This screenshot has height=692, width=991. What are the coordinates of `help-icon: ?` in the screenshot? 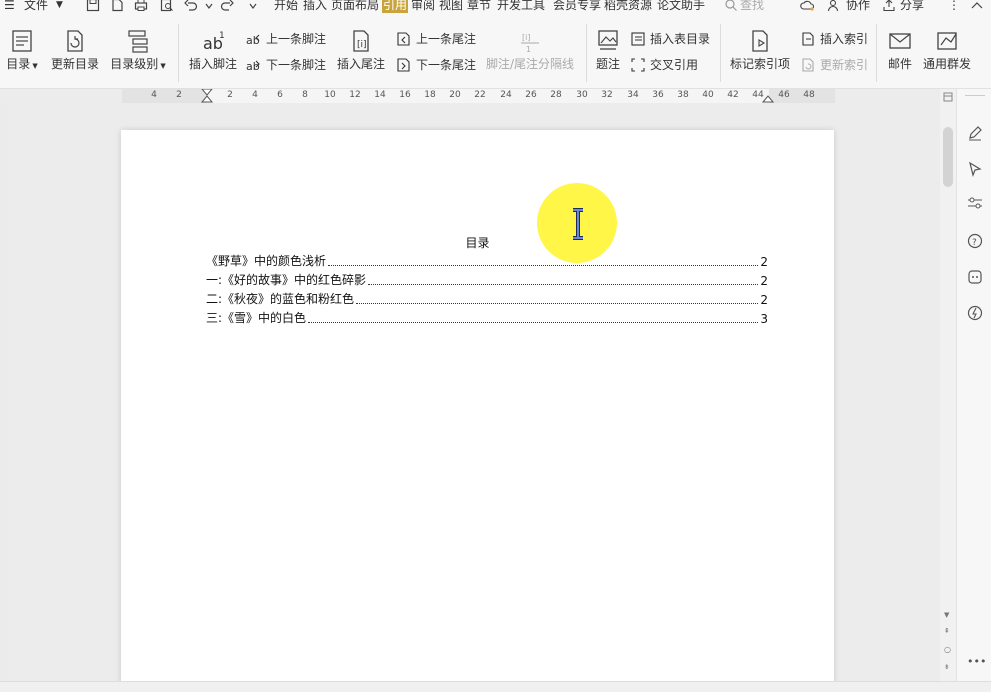 It's located at (975, 241).